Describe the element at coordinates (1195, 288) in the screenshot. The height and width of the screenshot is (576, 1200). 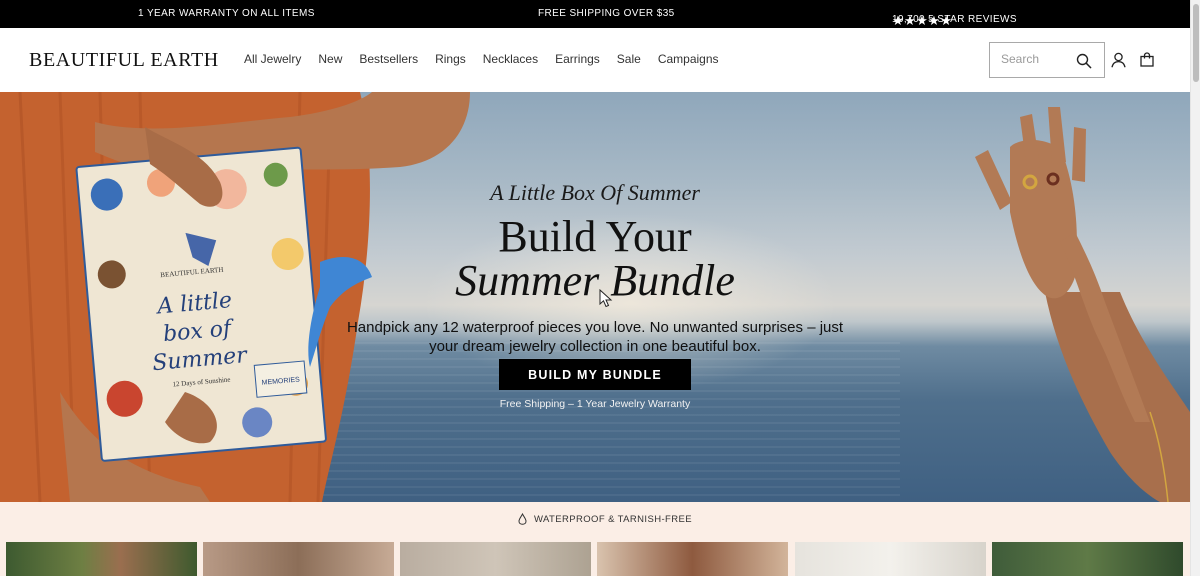
I see `page-scrollbar` at that location.